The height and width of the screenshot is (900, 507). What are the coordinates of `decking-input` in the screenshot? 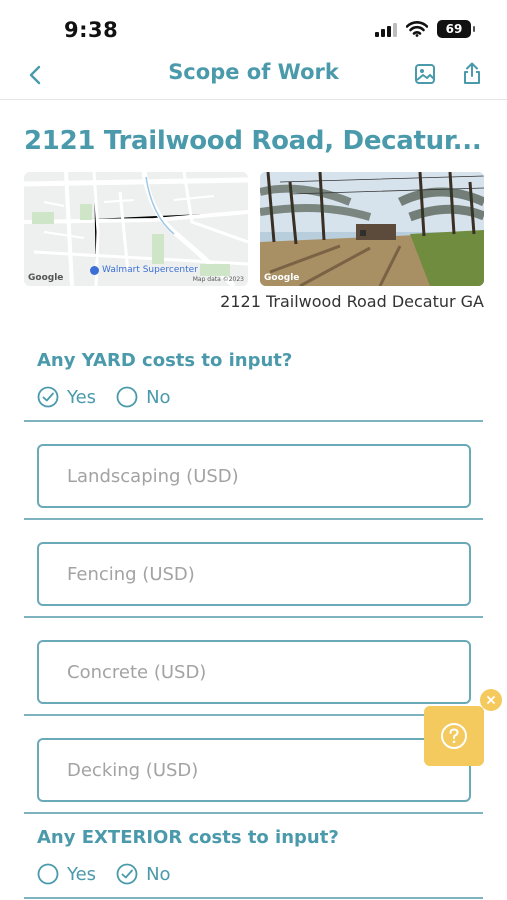 It's located at (254, 770).